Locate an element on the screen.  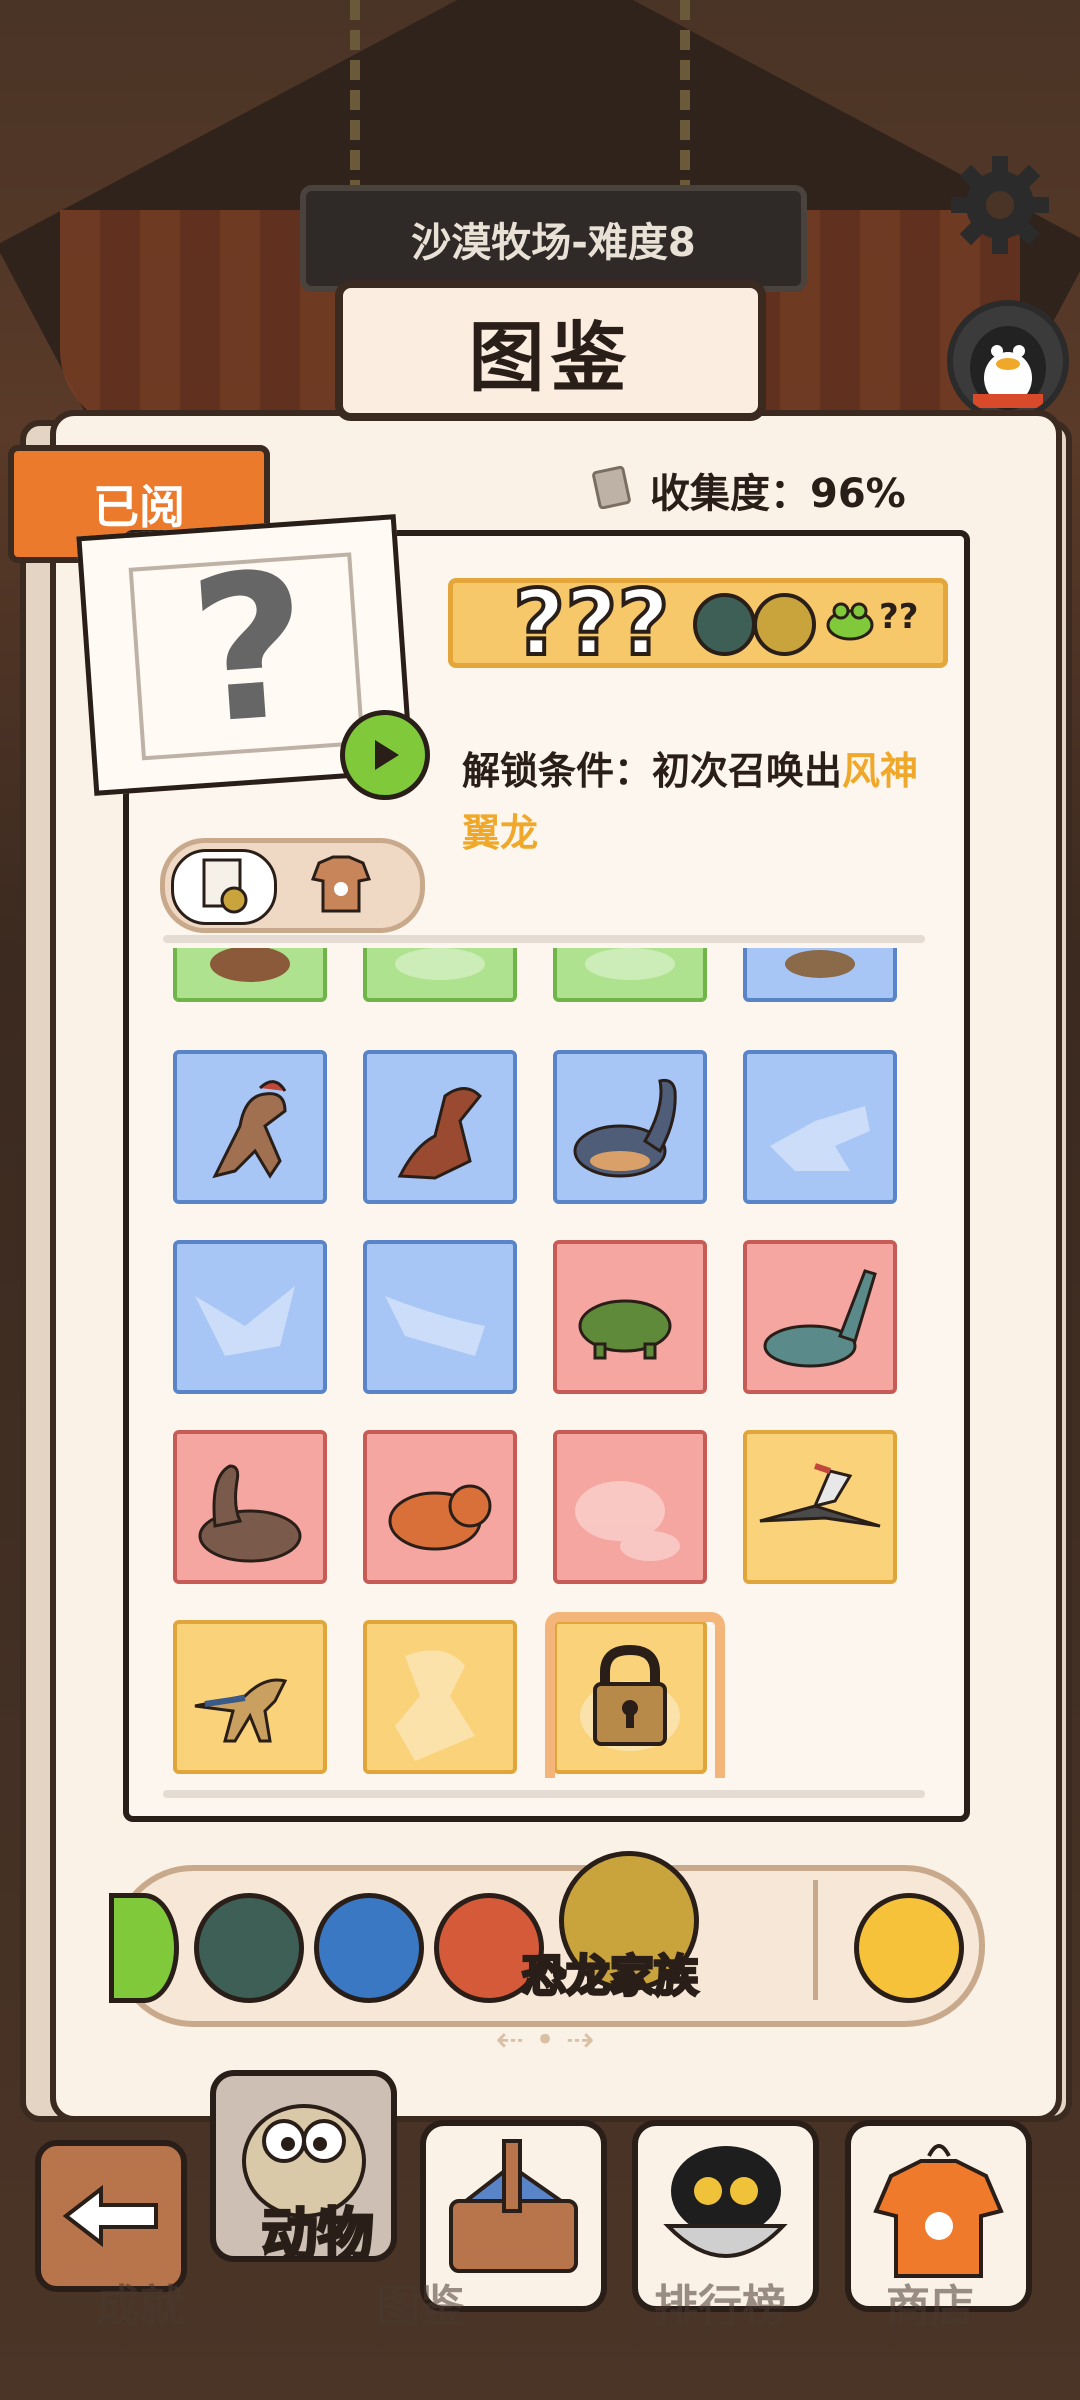
view-toggle is located at coordinates (292, 885).